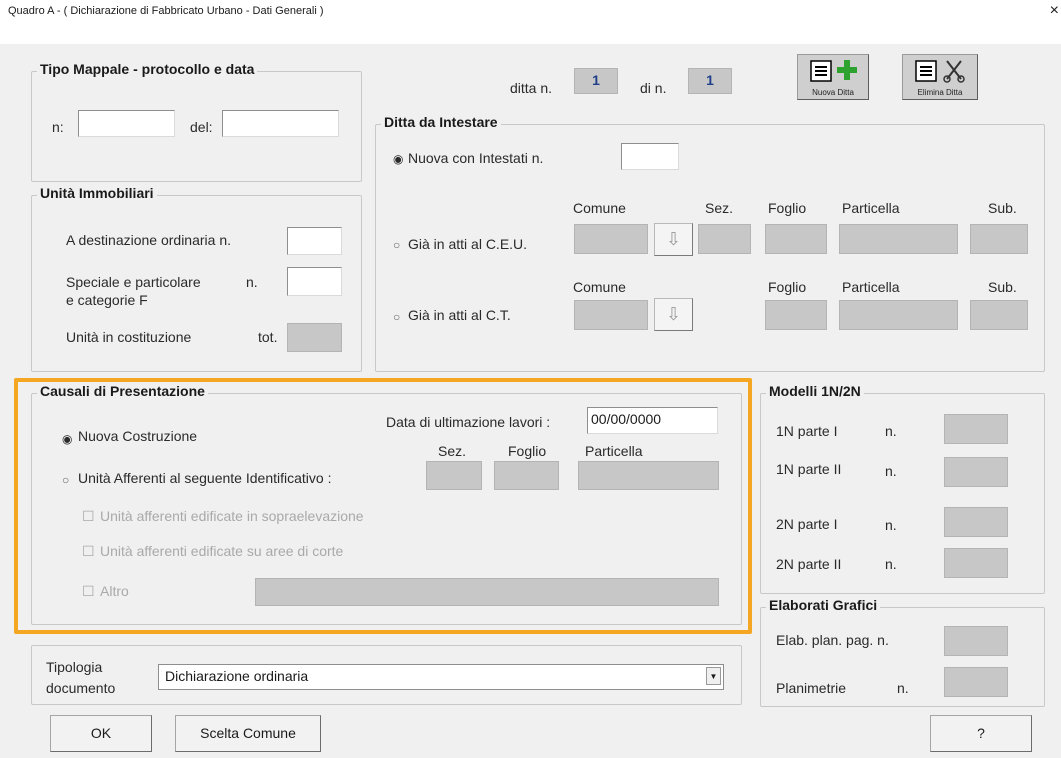 The image size is (1061, 758). I want to click on ceu-label: Già in atti al C.E.U., so click(468, 244).